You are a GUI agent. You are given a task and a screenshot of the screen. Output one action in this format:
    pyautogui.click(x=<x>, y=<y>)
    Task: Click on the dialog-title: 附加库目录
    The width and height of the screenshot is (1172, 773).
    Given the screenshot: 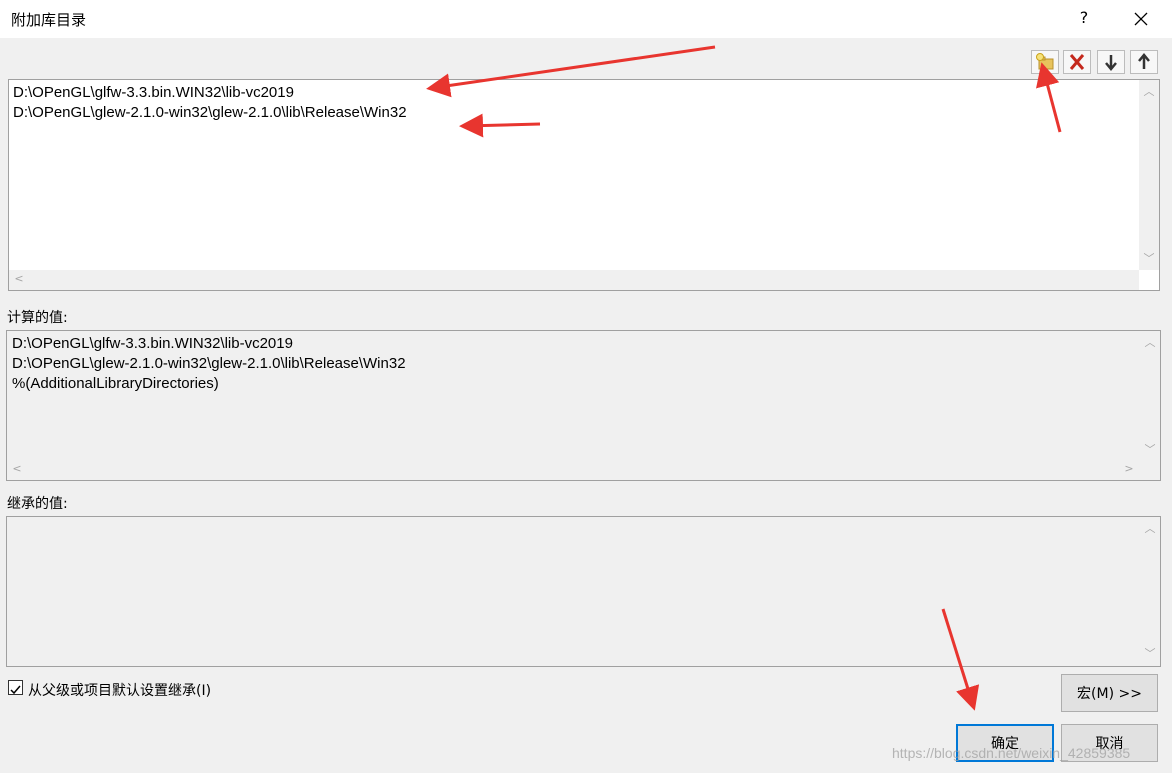 What is the action you would take?
    pyautogui.click(x=49, y=20)
    